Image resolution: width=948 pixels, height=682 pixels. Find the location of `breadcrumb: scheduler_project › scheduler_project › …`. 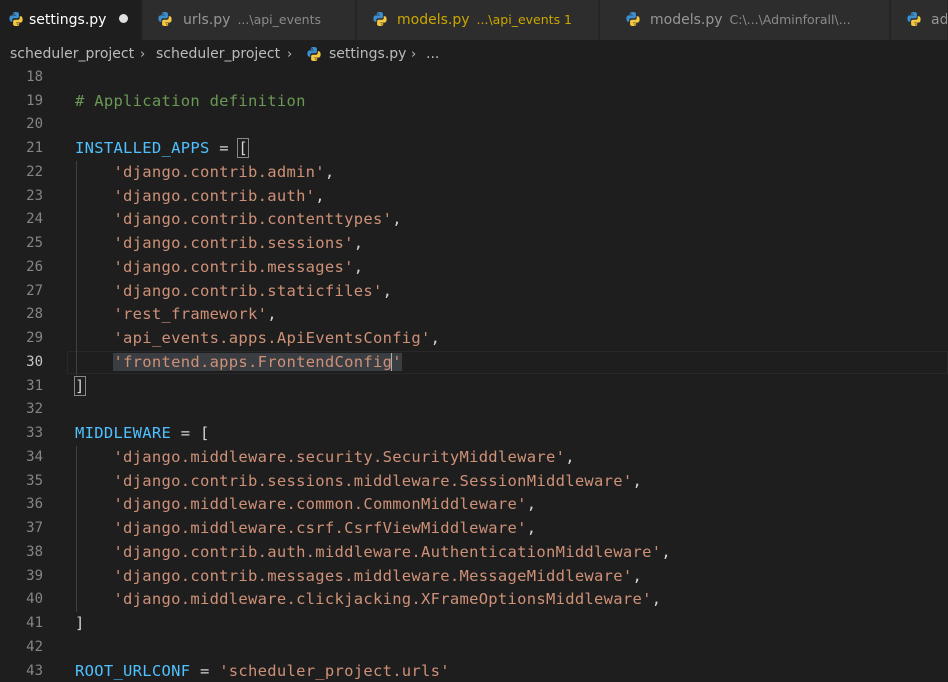

breadcrumb: scheduler_project › scheduler_project › … is located at coordinates (474, 54).